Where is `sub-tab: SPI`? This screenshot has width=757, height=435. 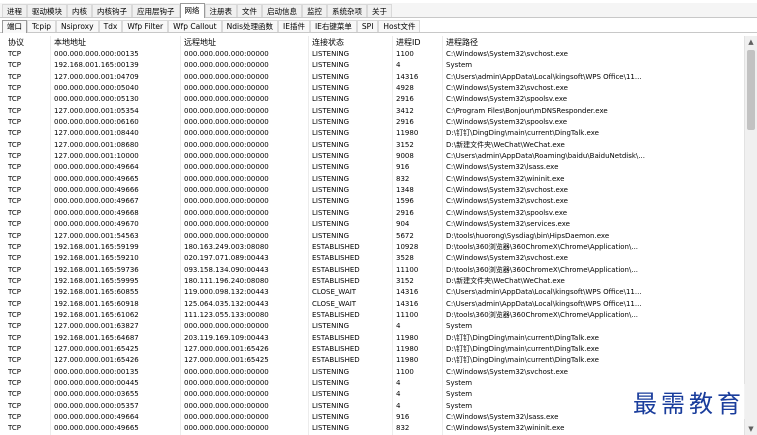
sub-tab: SPI is located at coordinates (367, 26).